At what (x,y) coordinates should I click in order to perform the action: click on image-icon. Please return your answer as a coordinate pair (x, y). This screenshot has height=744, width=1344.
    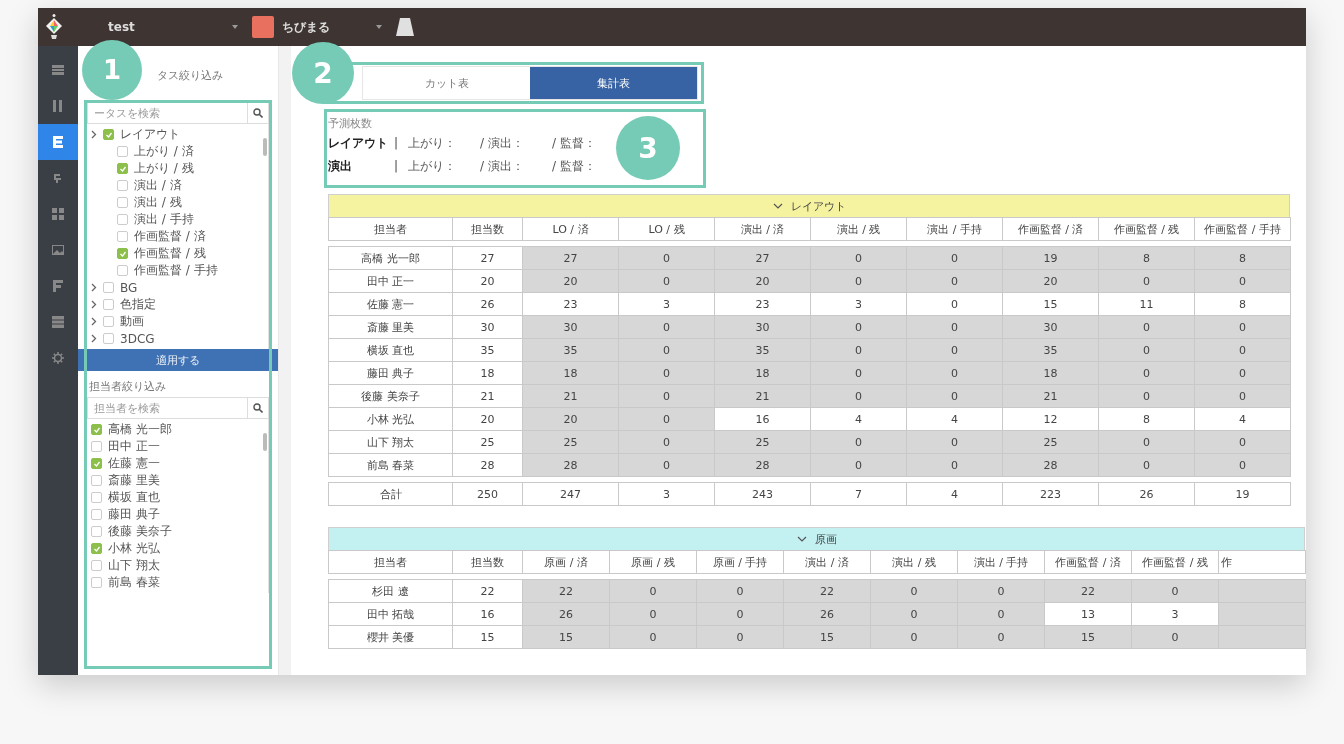
    Looking at the image, I should click on (58, 250).